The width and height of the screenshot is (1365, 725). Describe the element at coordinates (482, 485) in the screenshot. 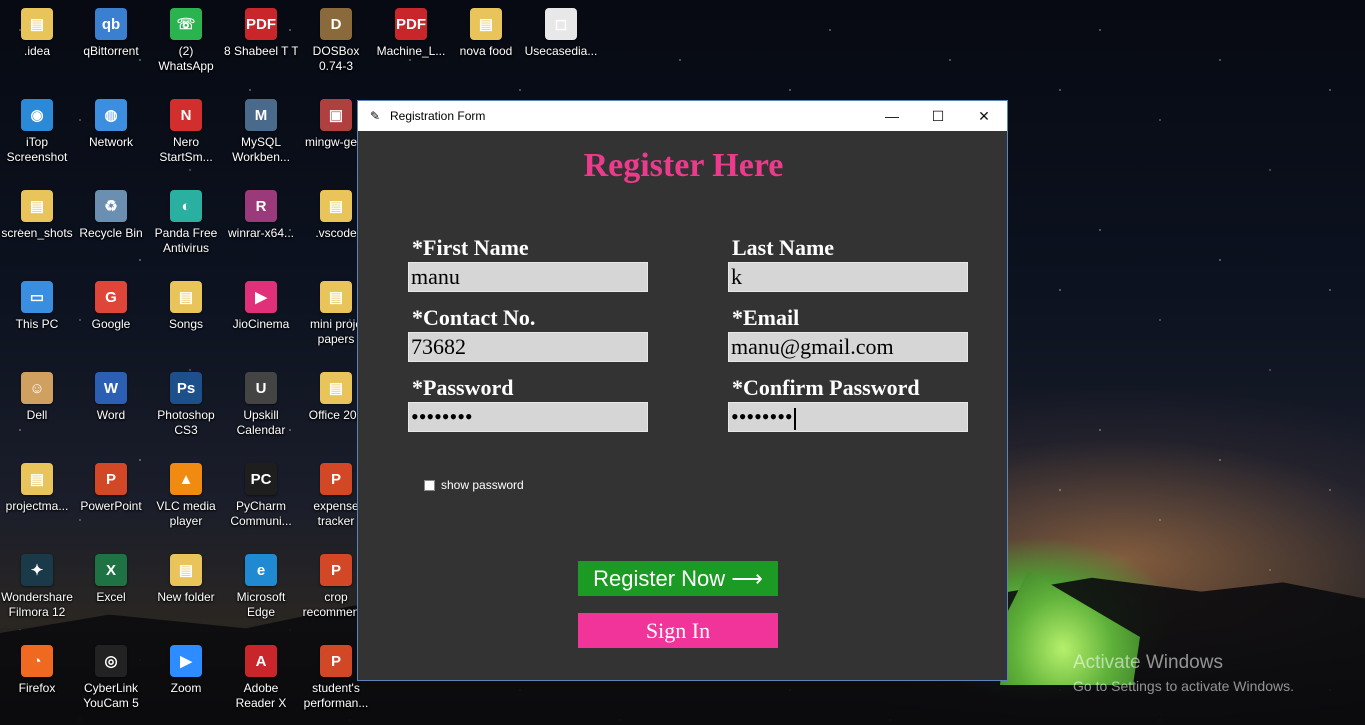

I see `show-password-label: show password` at that location.